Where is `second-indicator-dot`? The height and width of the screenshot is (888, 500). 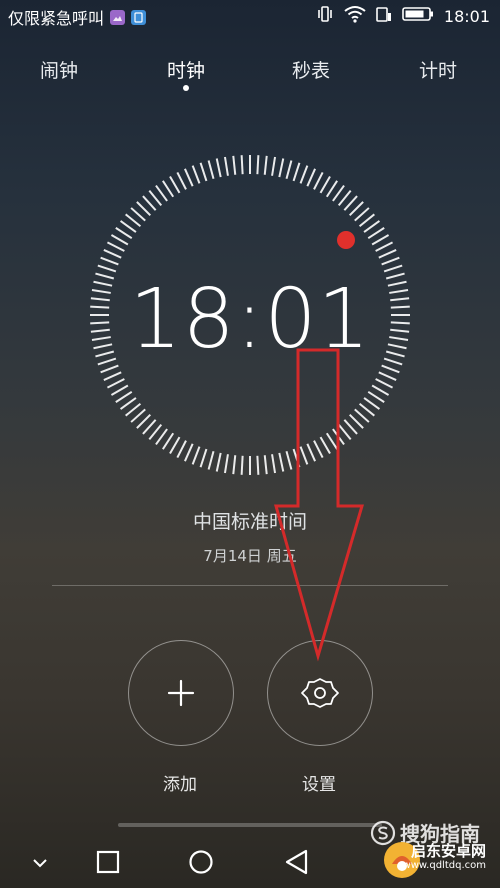 second-indicator-dot is located at coordinates (346, 240).